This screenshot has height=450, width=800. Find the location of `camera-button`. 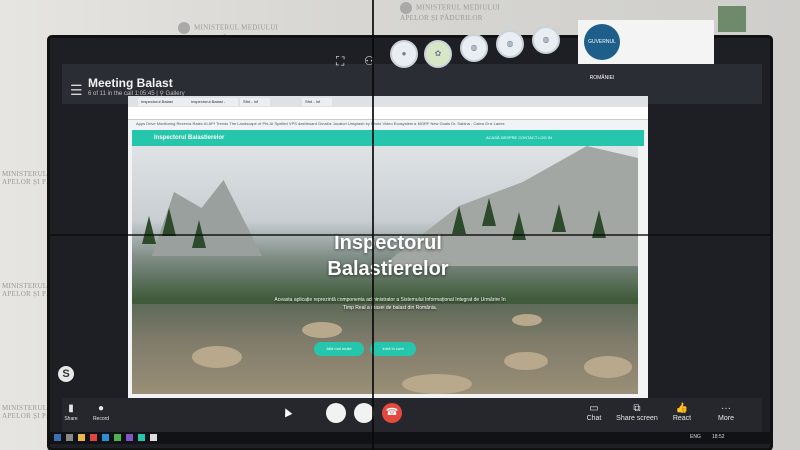

camera-button is located at coordinates (364, 413).